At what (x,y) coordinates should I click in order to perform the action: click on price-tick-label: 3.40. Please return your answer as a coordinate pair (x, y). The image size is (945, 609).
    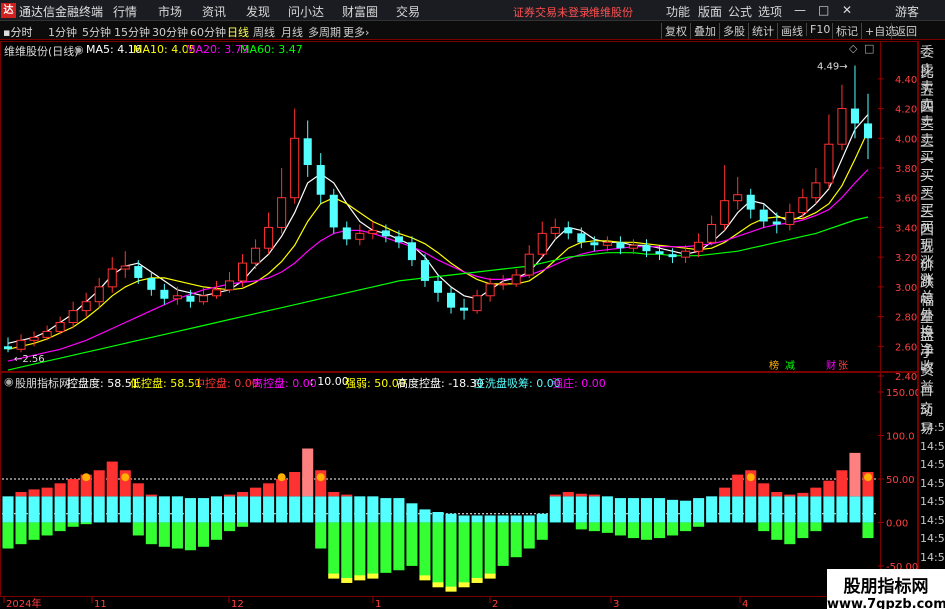
    Looking at the image, I should click on (906, 228).